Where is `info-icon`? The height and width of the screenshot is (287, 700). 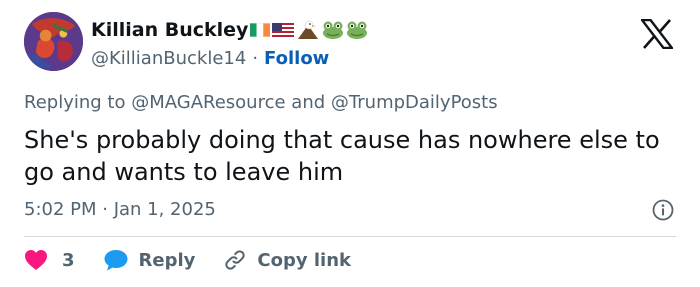
info-icon is located at coordinates (663, 210).